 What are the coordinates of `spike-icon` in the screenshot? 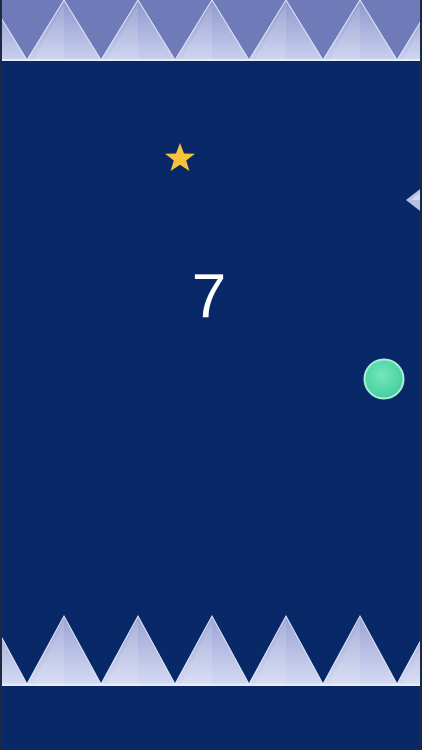 It's located at (14, 659).